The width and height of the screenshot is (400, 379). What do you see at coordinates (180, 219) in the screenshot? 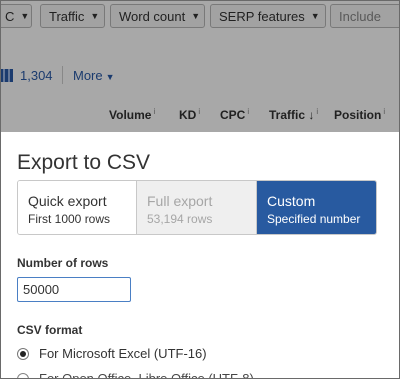
I see `option-sublabel: 53,194 rows` at bounding box center [180, 219].